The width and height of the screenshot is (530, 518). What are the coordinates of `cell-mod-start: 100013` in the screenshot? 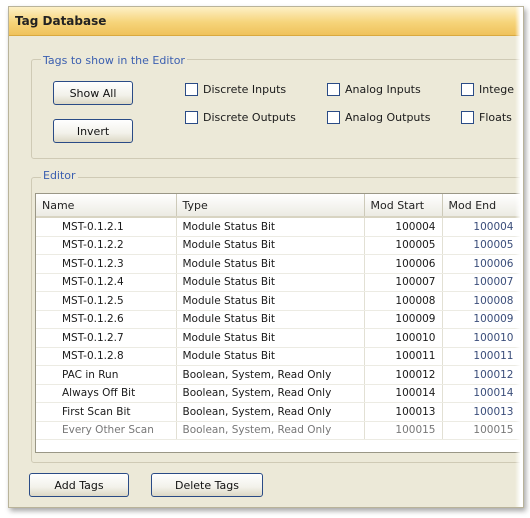 It's located at (403, 412).